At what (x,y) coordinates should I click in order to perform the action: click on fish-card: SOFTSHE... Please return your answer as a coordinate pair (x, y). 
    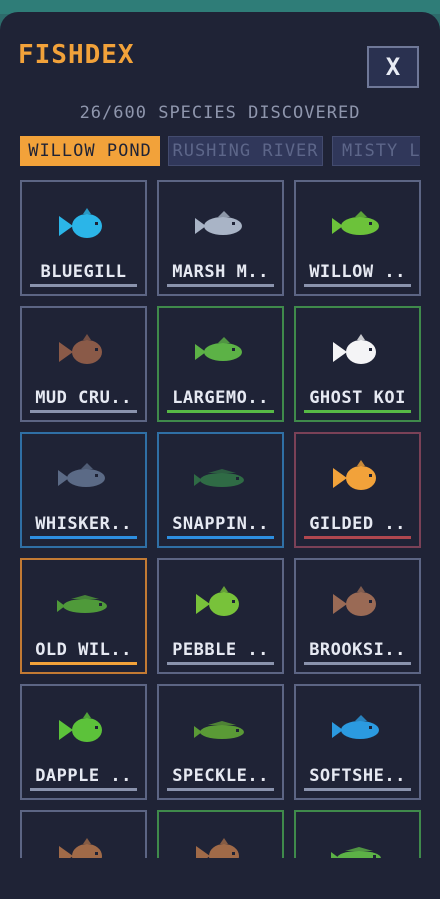
    Looking at the image, I should click on (357, 742).